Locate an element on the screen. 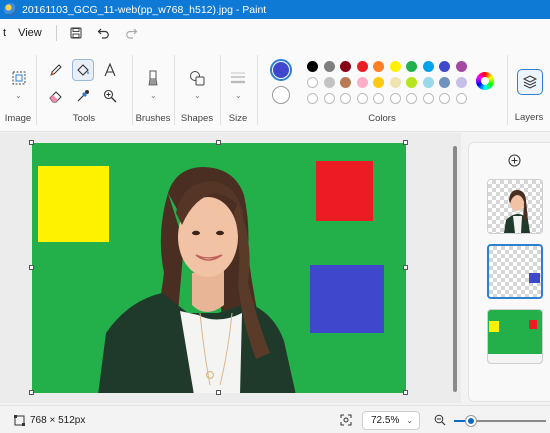  blue-square-thumbnail is located at coordinates (534, 278).